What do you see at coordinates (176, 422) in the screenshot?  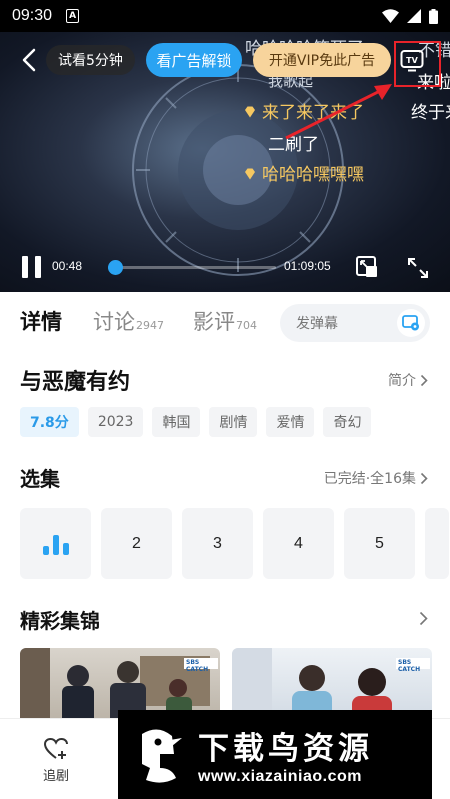 I see `tag-region: 韩国` at bounding box center [176, 422].